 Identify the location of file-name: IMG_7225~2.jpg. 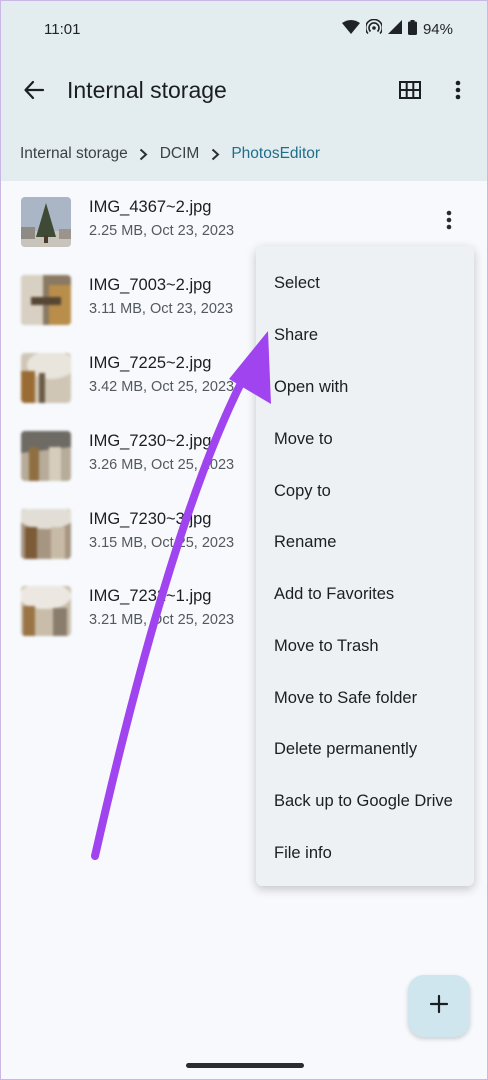
(150, 363).